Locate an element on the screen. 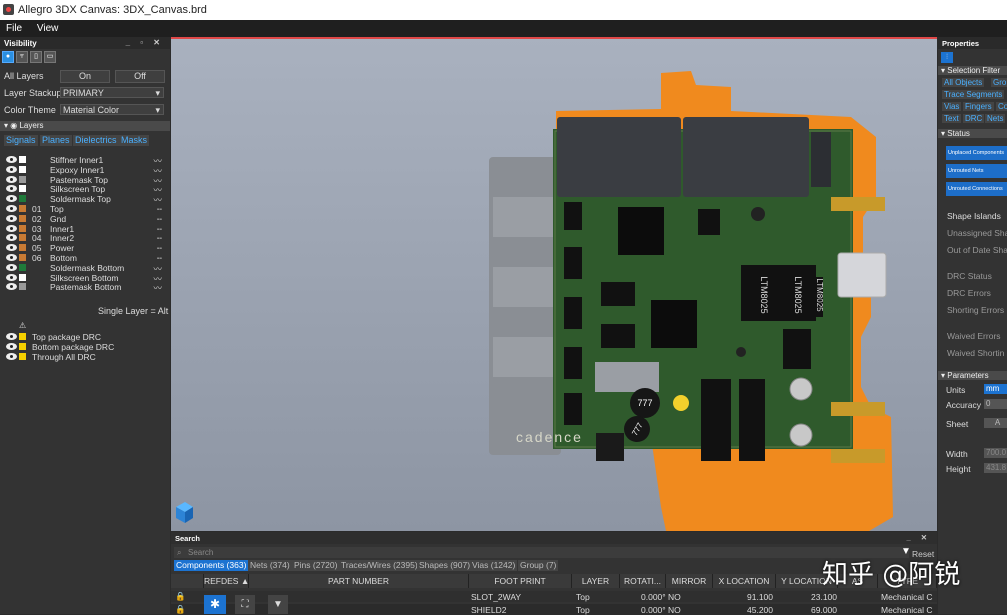  highlight-tool-icon: ✱ is located at coordinates (215, 604).